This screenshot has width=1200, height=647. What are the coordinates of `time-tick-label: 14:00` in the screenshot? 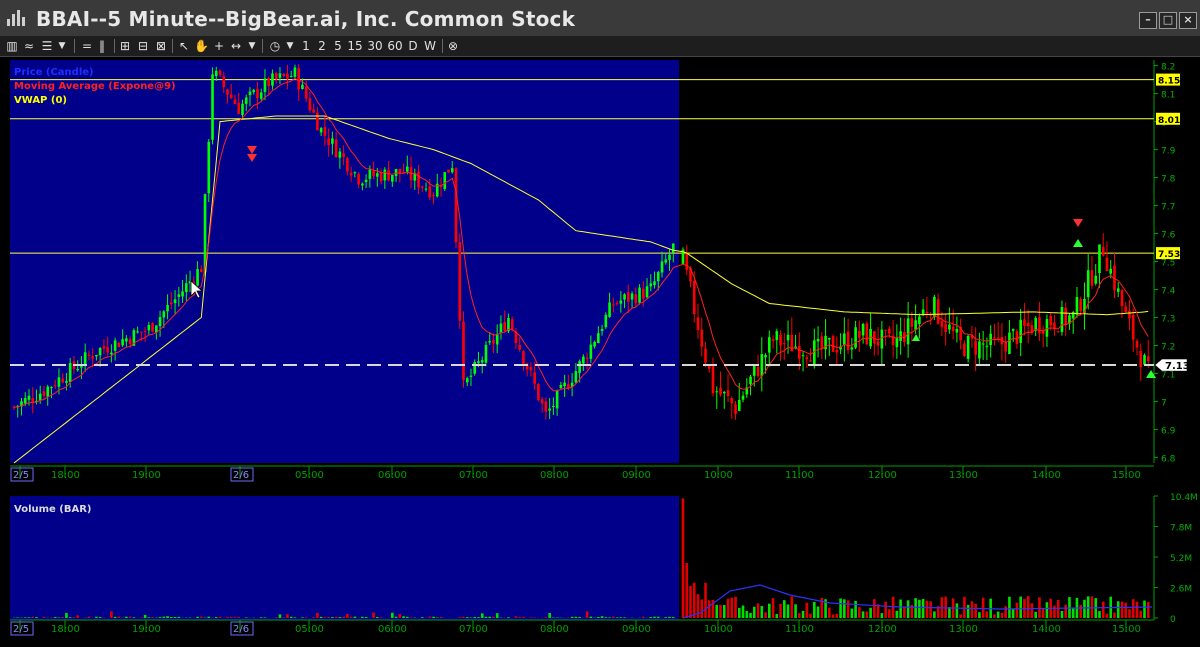 It's located at (1046, 629).